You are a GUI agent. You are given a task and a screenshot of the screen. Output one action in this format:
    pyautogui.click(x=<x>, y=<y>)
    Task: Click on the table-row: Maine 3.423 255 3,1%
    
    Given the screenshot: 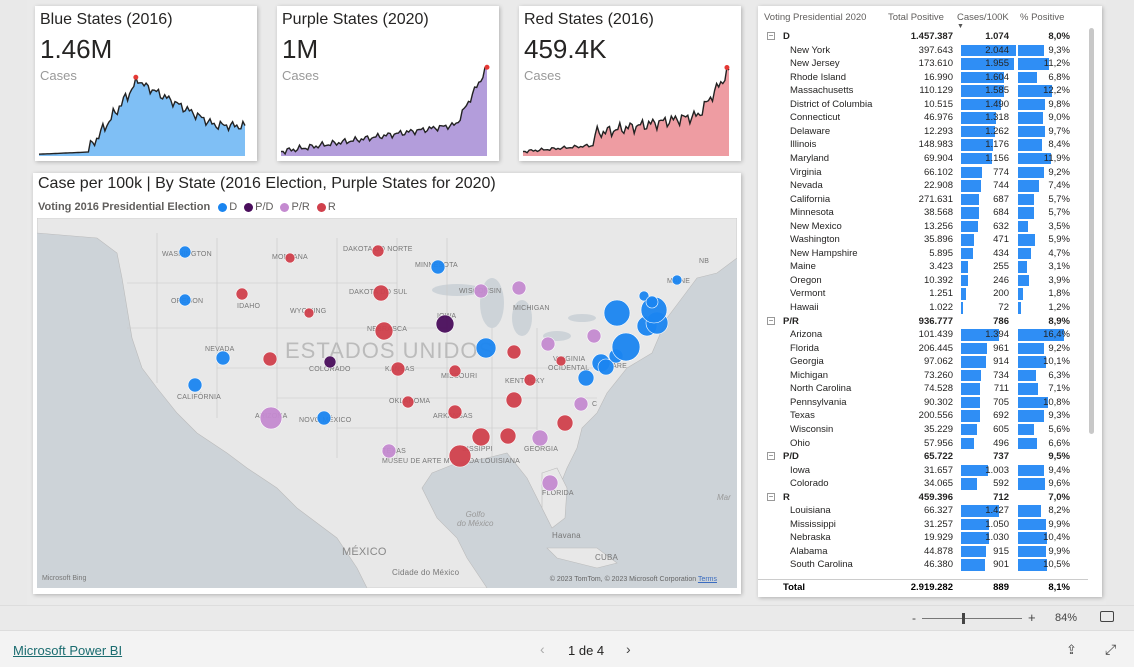 What is the action you would take?
    pyautogui.click(x=923, y=267)
    